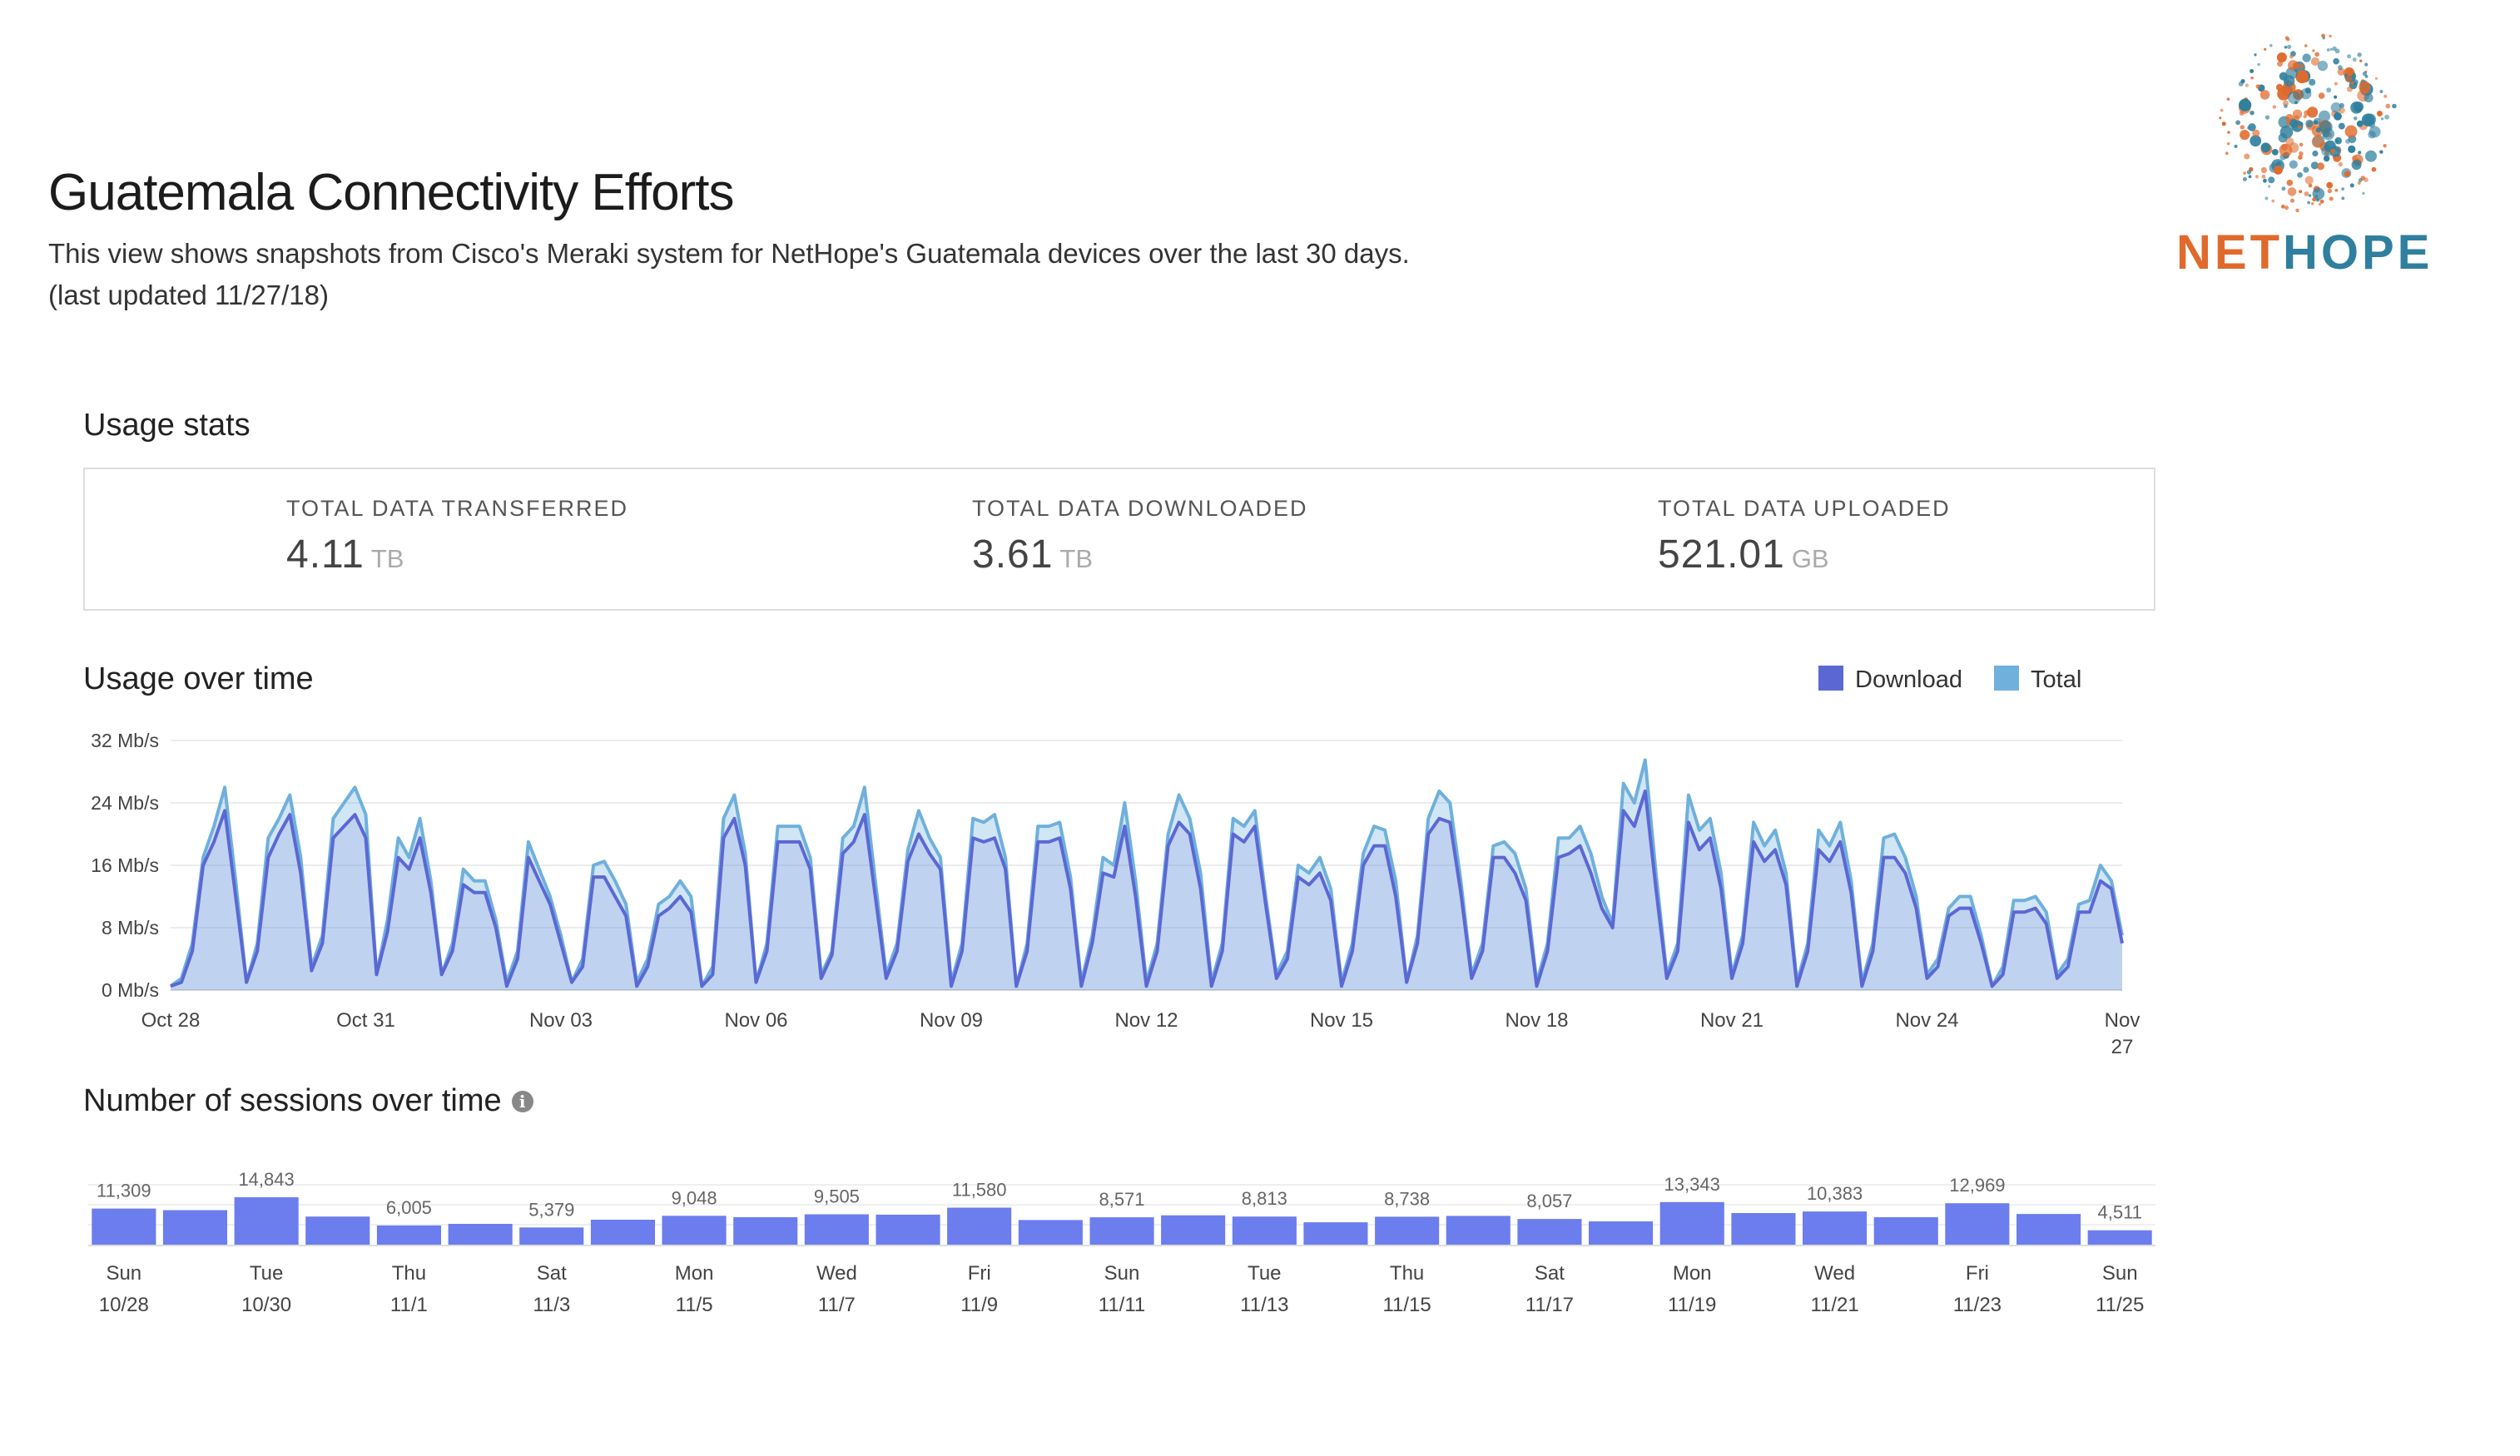 The height and width of the screenshot is (1456, 2520). I want to click on legend-item-download: Download, so click(1890, 680).